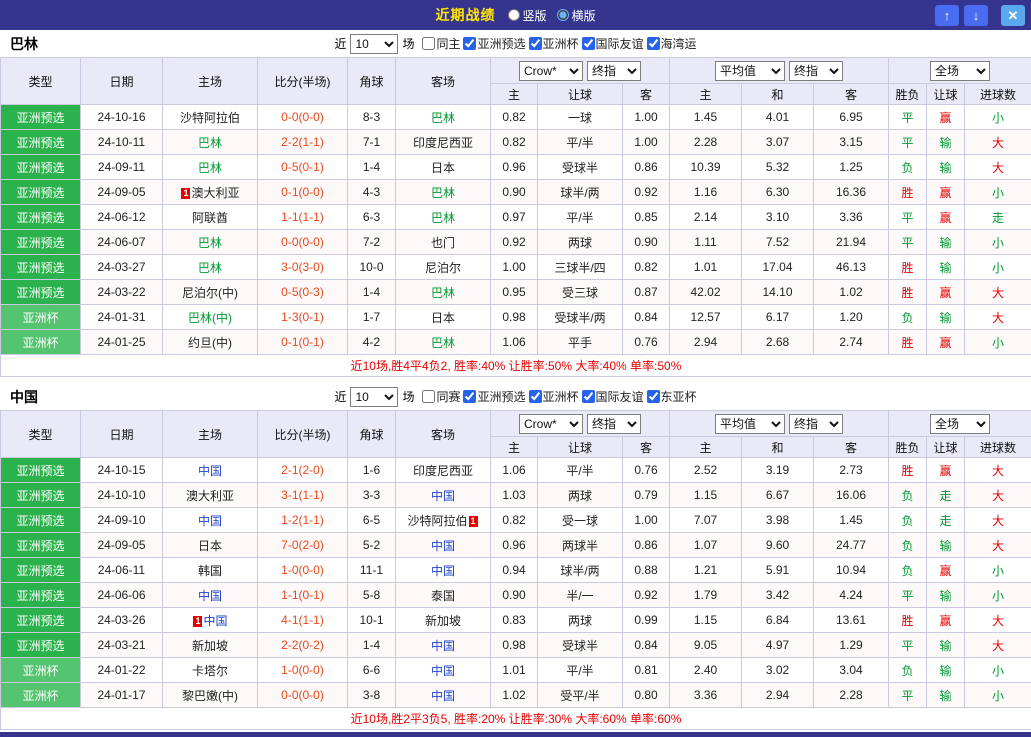  I want to click on handicap-home-odds-cell: 0.82, so click(514, 520).